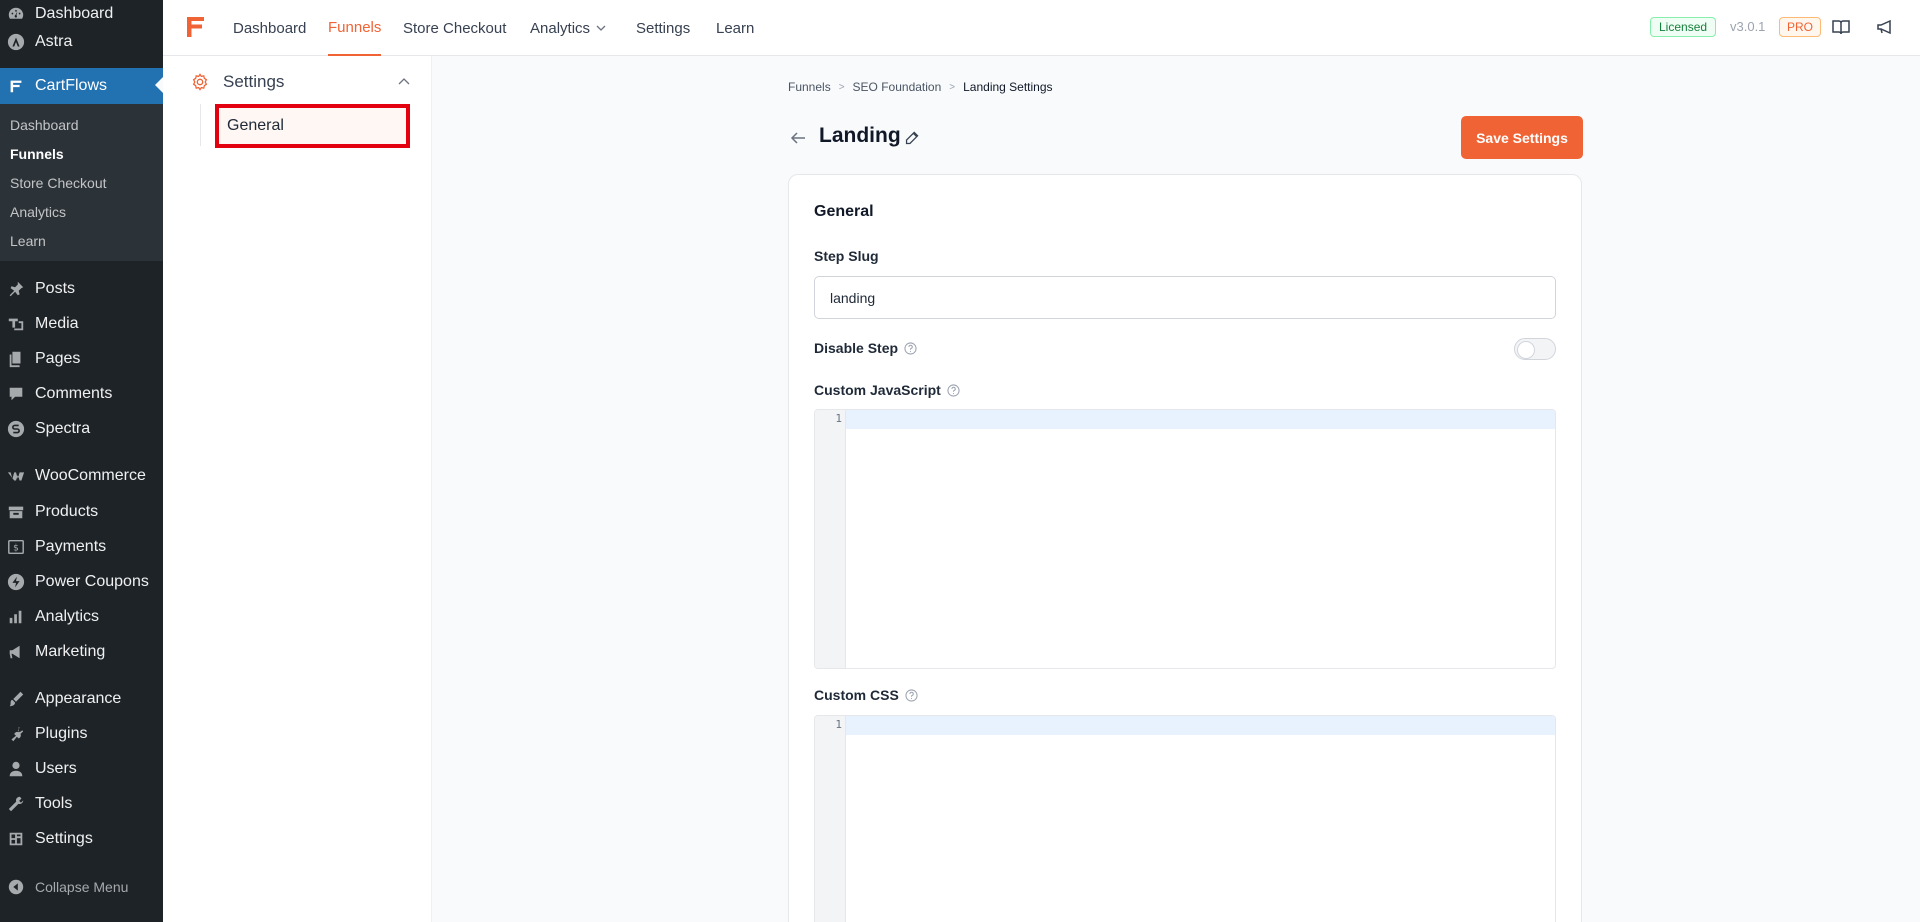 This screenshot has width=1920, height=922. What do you see at coordinates (16, 42) in the screenshot?
I see `astra-icon` at bounding box center [16, 42].